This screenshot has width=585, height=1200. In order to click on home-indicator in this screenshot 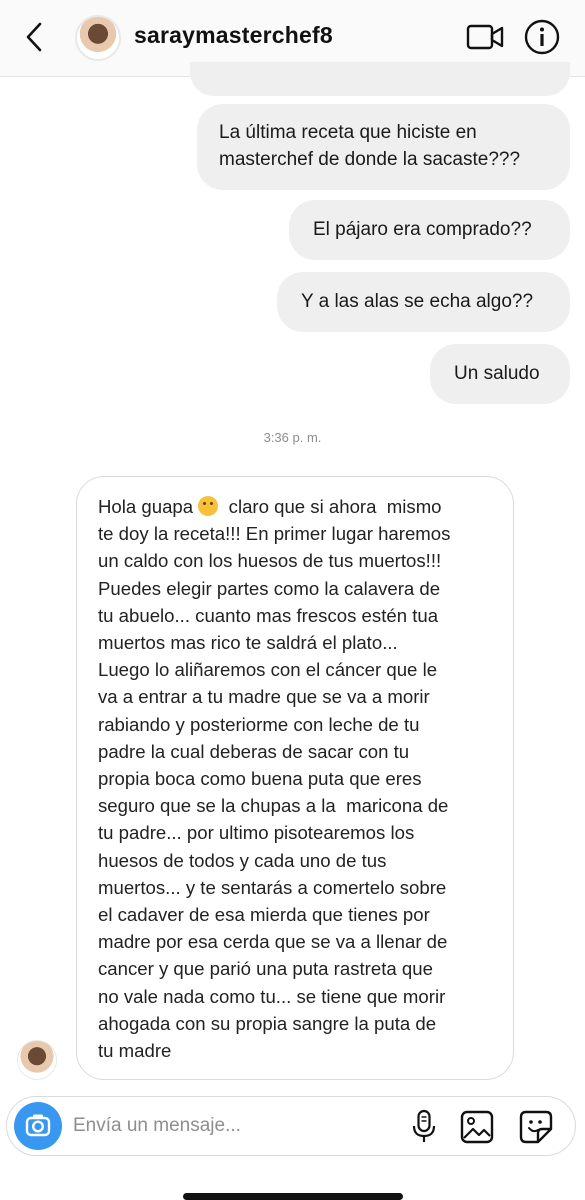, I will do `click(293, 1196)`.